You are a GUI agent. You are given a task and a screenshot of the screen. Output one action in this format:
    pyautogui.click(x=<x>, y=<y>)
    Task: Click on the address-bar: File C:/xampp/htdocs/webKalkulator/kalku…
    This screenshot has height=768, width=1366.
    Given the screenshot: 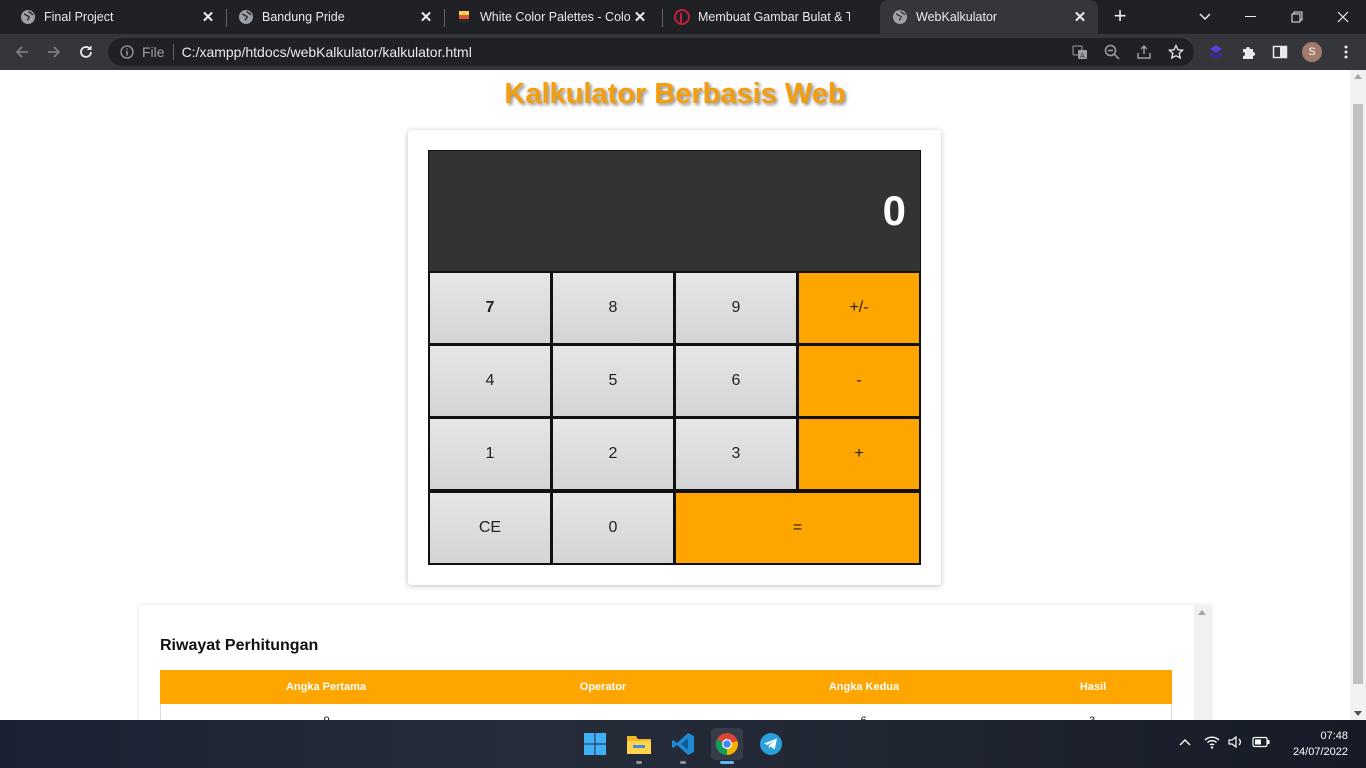 What is the action you would take?
    pyautogui.click(x=651, y=52)
    